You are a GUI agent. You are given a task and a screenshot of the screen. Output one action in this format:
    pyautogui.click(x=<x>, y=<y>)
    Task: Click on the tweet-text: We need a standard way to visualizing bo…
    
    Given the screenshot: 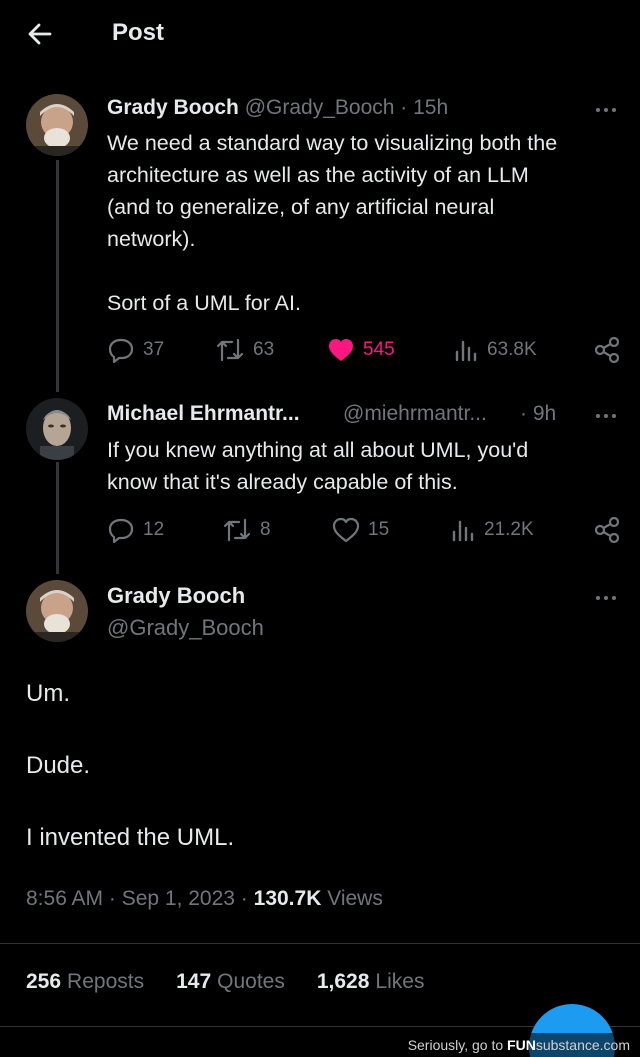 What is the action you would take?
    pyautogui.click(x=332, y=223)
    